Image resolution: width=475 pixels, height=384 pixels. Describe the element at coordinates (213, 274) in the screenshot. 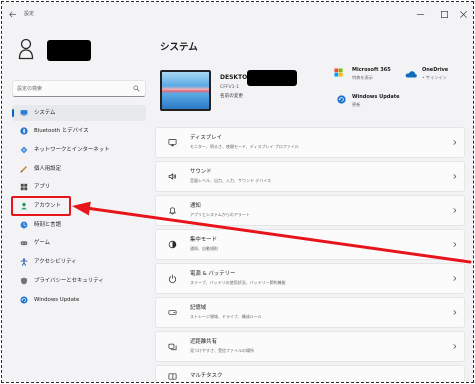

I see `card-title: 電源 & バッテリー` at that location.